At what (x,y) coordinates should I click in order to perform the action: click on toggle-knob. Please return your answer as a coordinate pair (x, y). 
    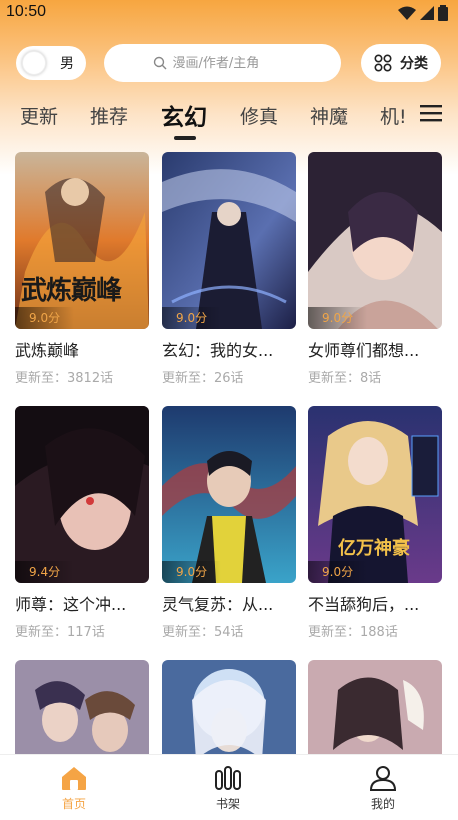
    Looking at the image, I should click on (34, 63).